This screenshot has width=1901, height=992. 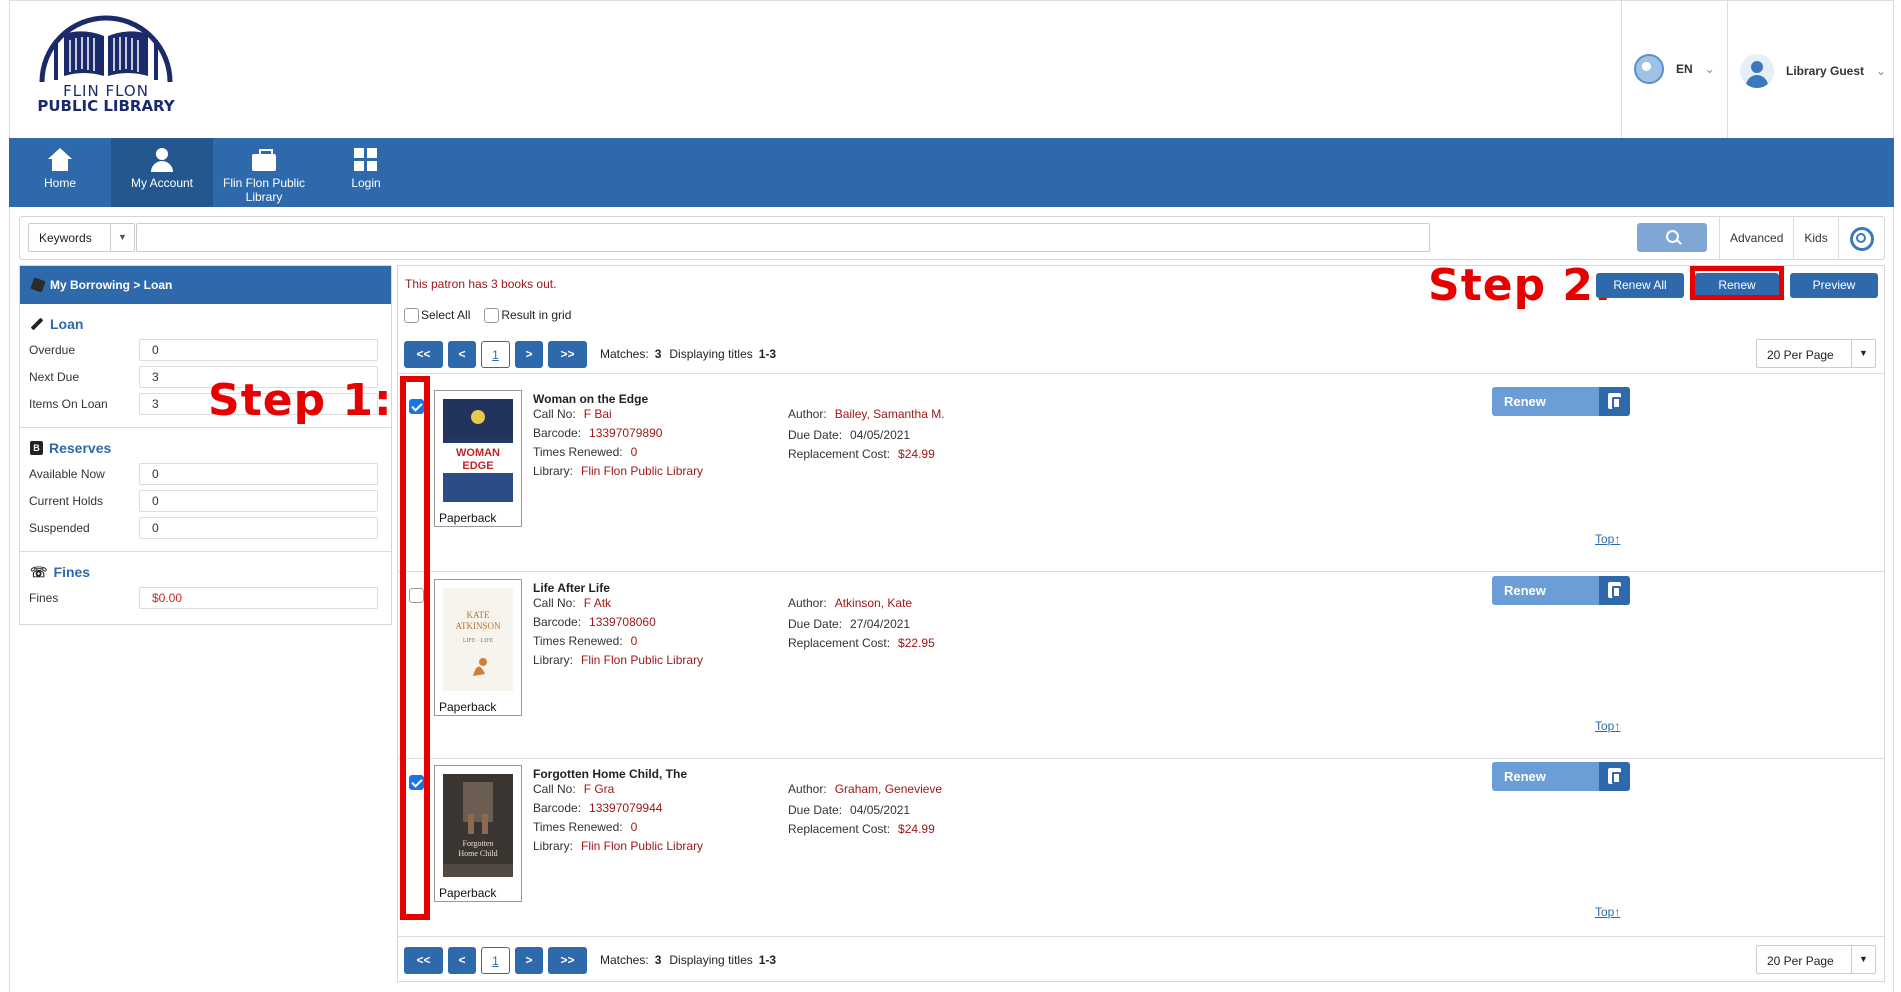 I want to click on fines-row: Fines $0.00, so click(x=205, y=597).